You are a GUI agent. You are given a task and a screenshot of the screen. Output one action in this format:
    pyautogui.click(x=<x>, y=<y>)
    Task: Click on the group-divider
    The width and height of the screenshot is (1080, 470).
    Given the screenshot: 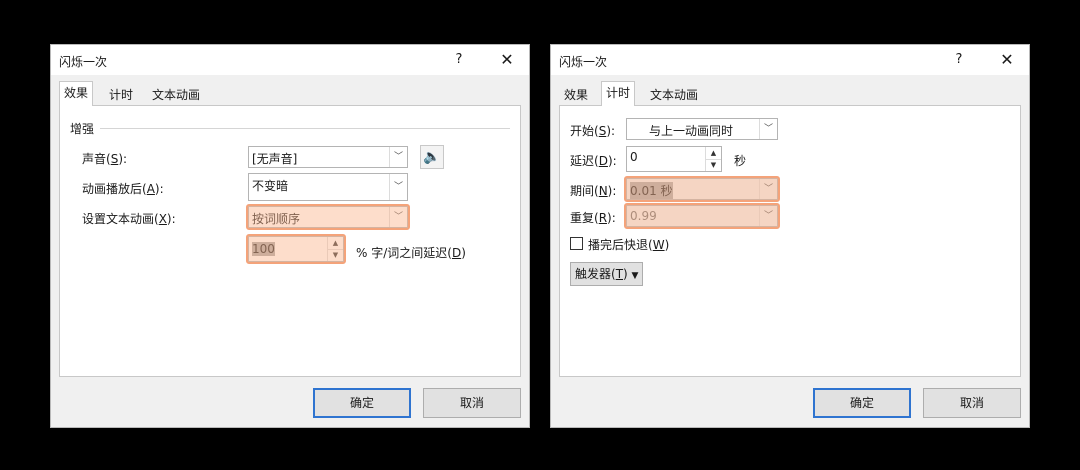 What is the action you would take?
    pyautogui.click(x=305, y=128)
    